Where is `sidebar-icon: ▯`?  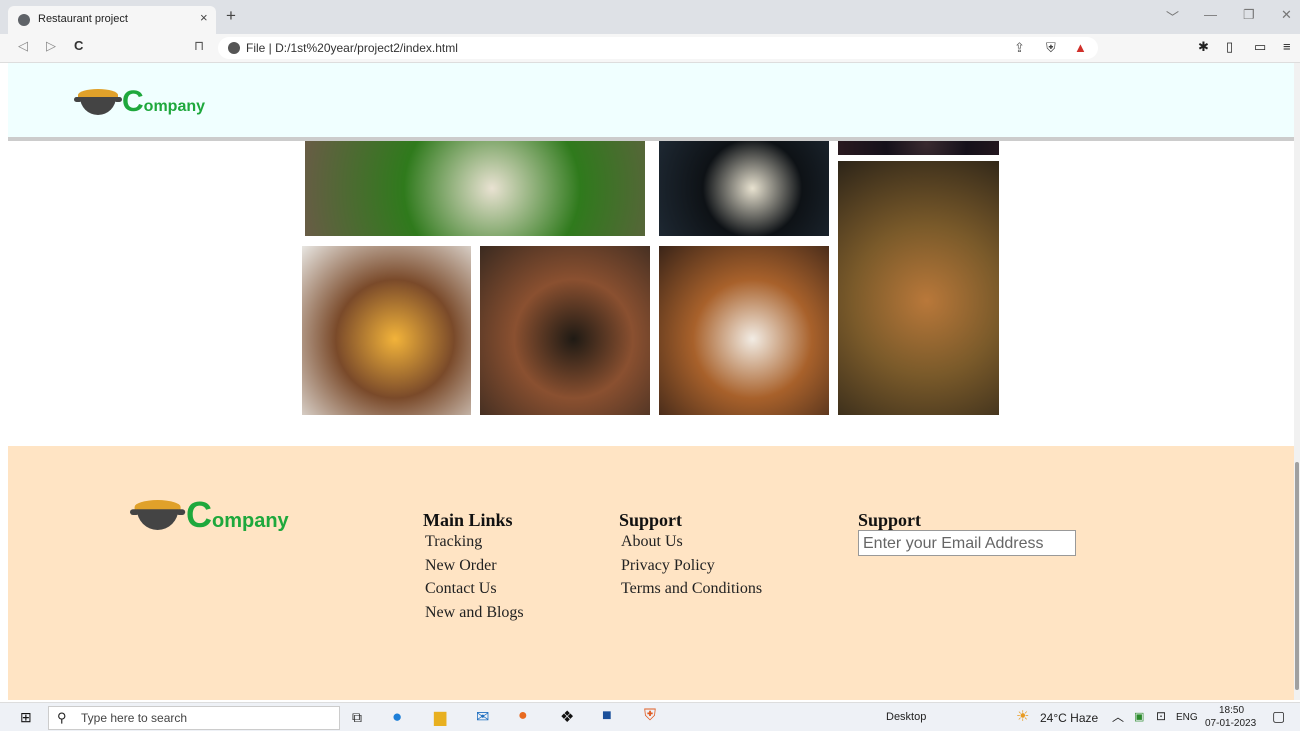
sidebar-icon: ▯ is located at coordinates (1229, 47).